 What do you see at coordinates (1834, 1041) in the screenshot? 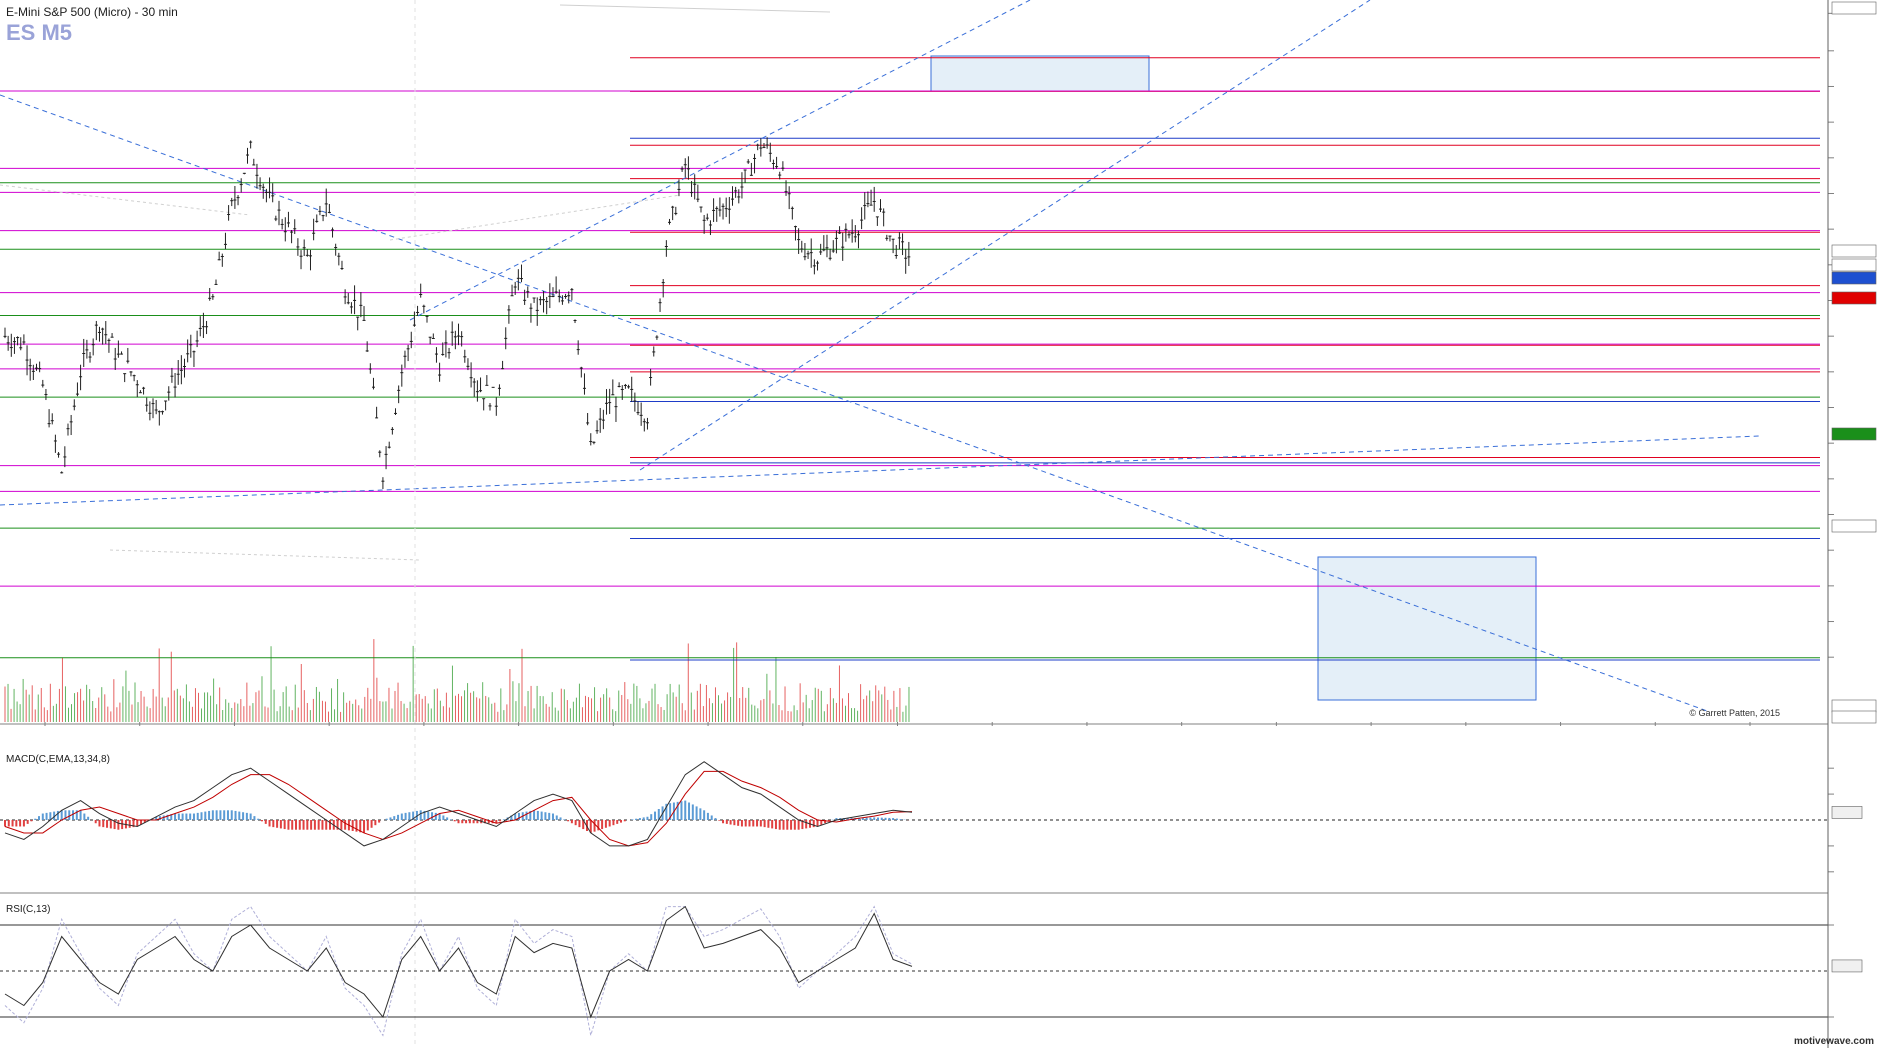
I see `brand-text: motivewave.com` at bounding box center [1834, 1041].